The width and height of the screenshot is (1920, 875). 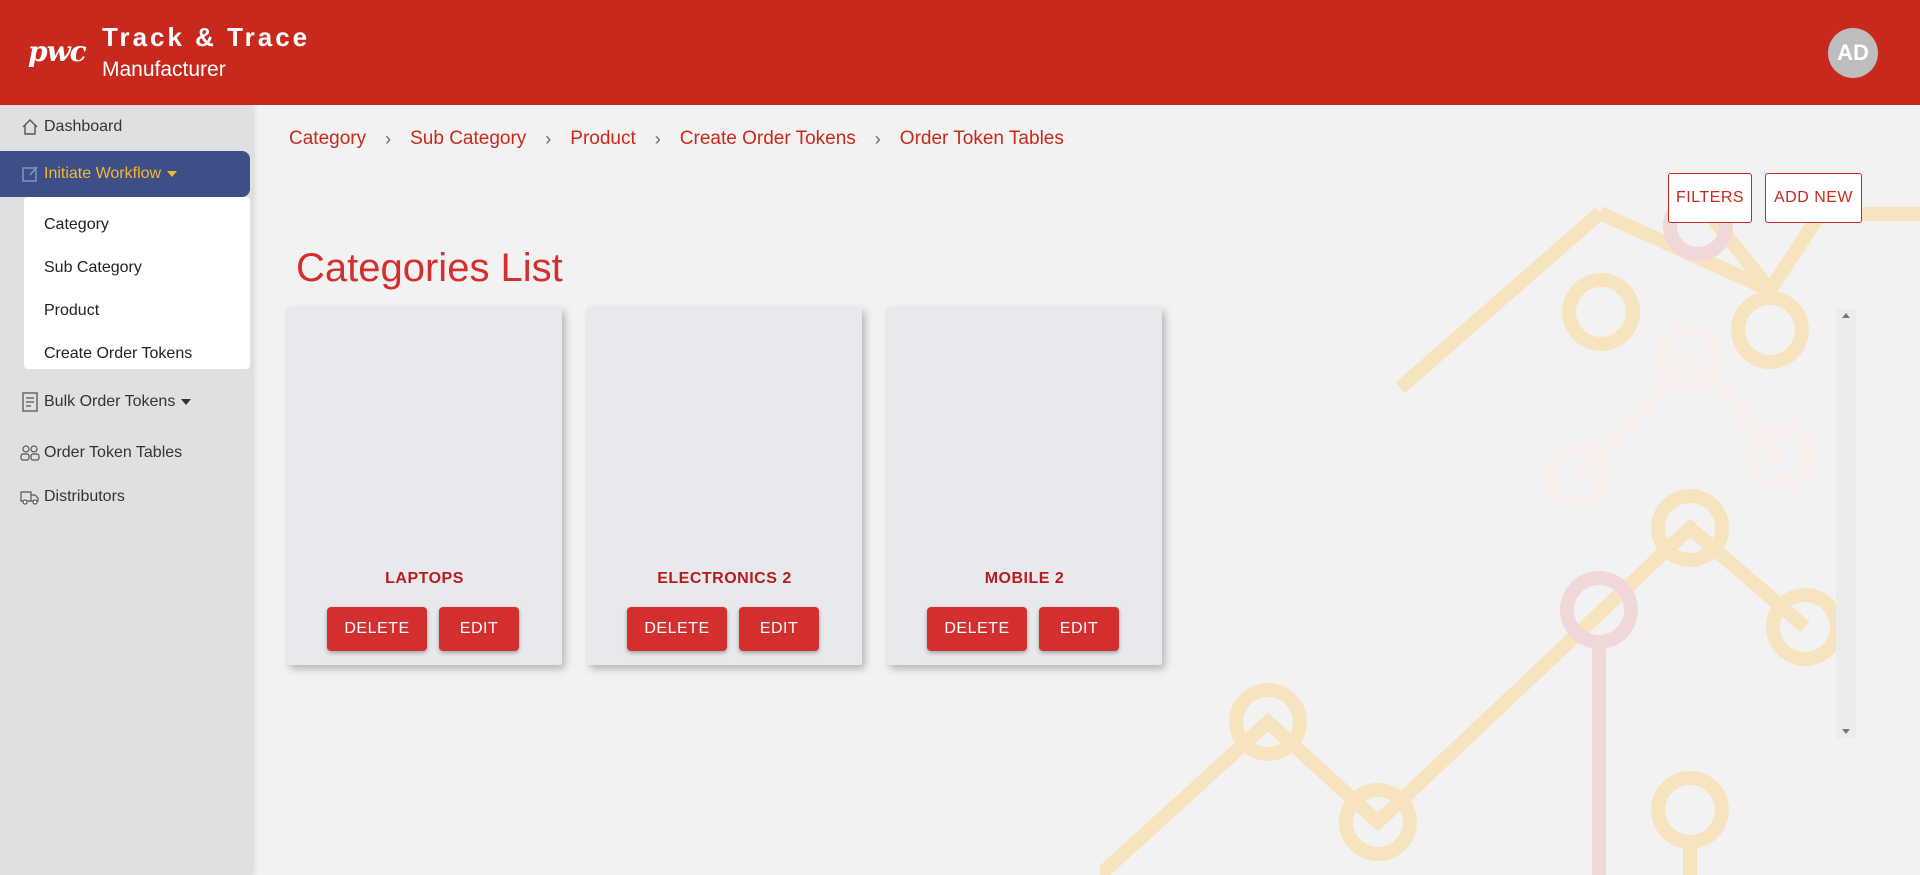 I want to click on pwc-logo: pwc, so click(x=57, y=51).